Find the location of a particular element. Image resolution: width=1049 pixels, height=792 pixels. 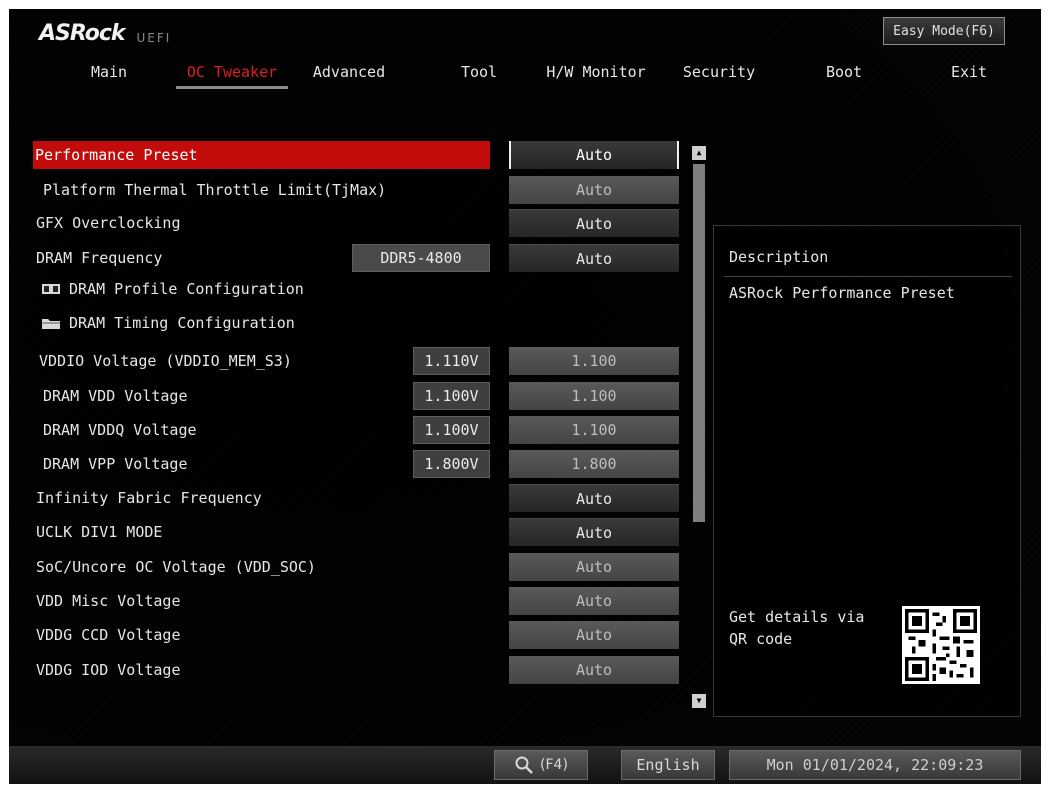

vddg-iod-value: Auto is located at coordinates (594, 670).